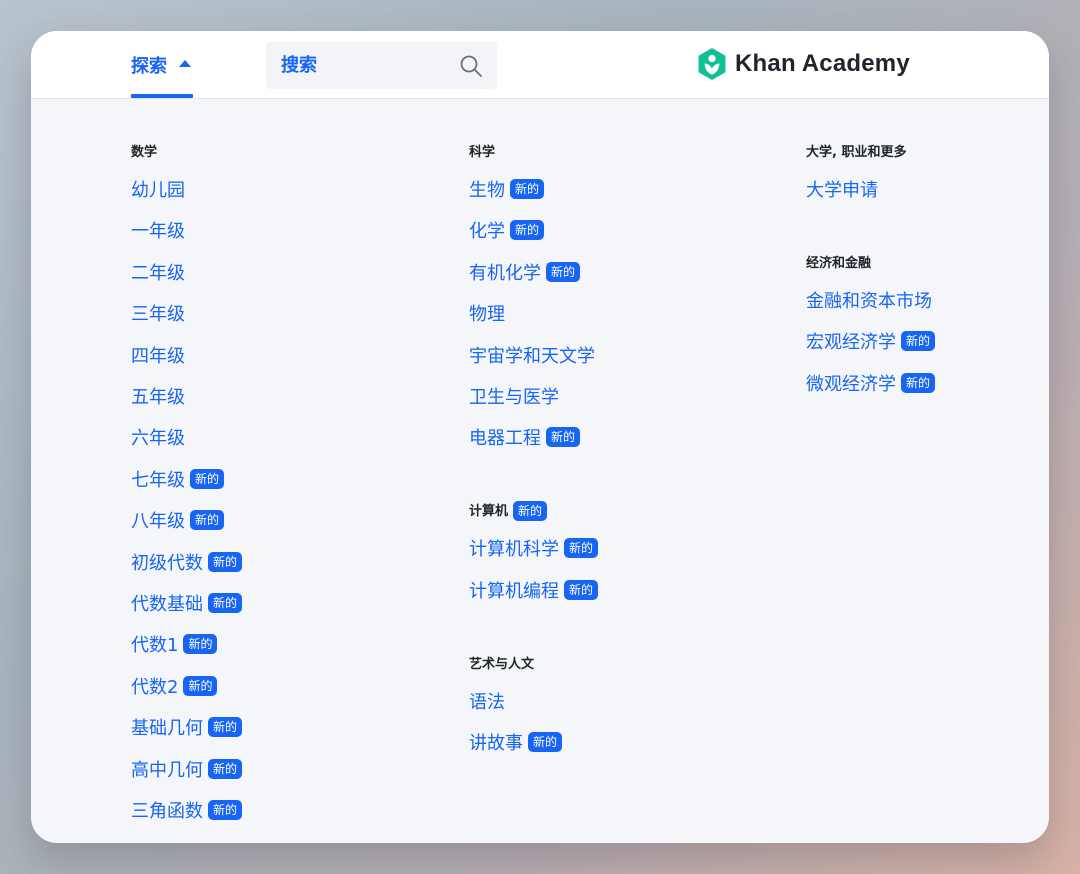 The height and width of the screenshot is (874, 1080). What do you see at coordinates (158, 522) in the screenshot?
I see `subject-link-label: 八年级` at bounding box center [158, 522].